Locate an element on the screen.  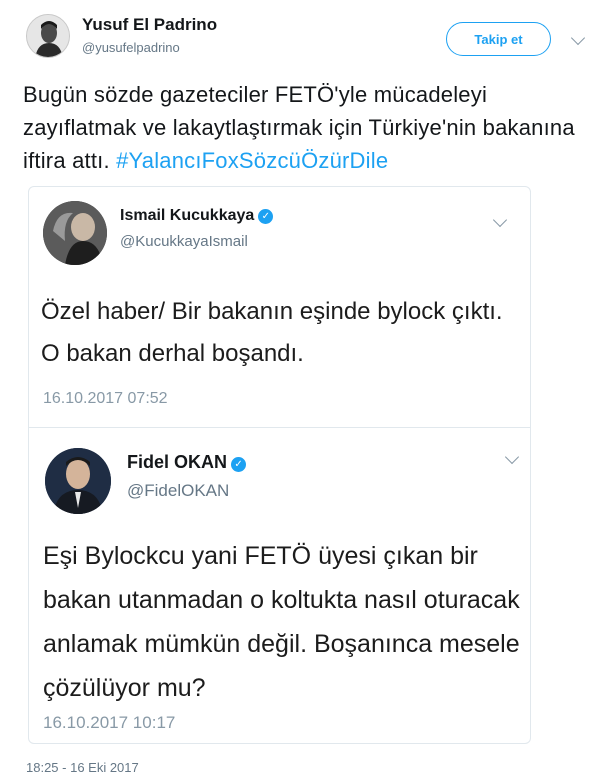
quoted-author-name: Ismail Kucukkaya ✓ is located at coordinates (197, 216).